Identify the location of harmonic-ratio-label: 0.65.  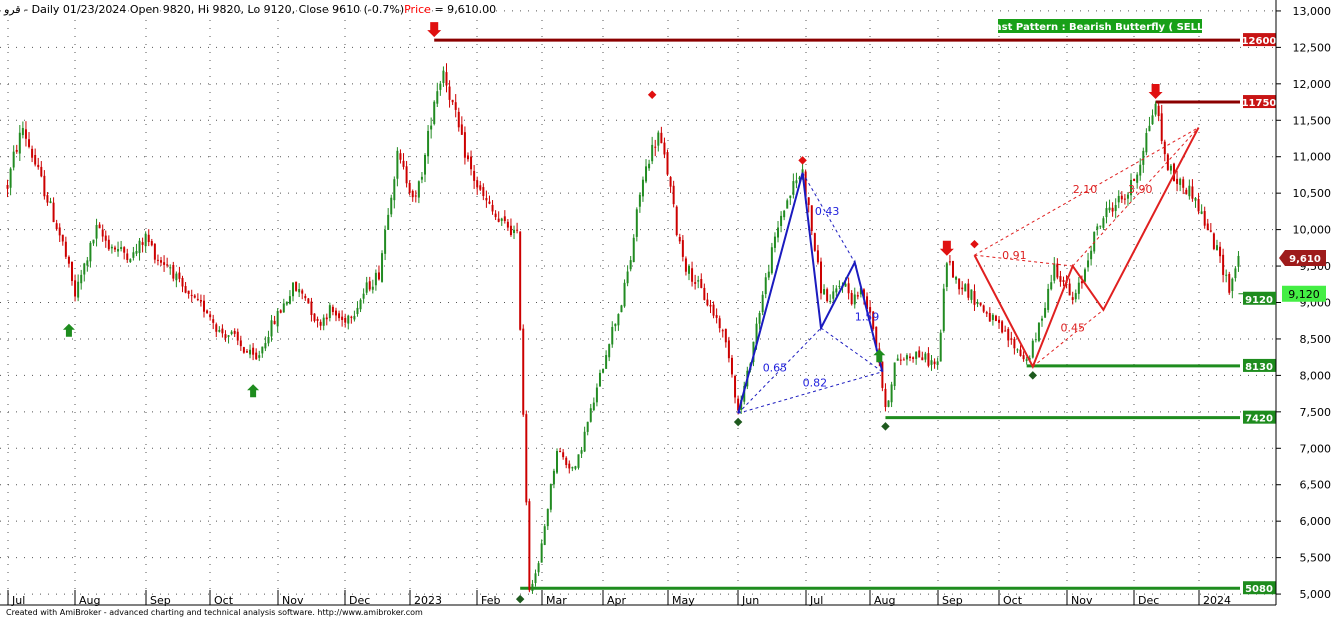
(775, 368).